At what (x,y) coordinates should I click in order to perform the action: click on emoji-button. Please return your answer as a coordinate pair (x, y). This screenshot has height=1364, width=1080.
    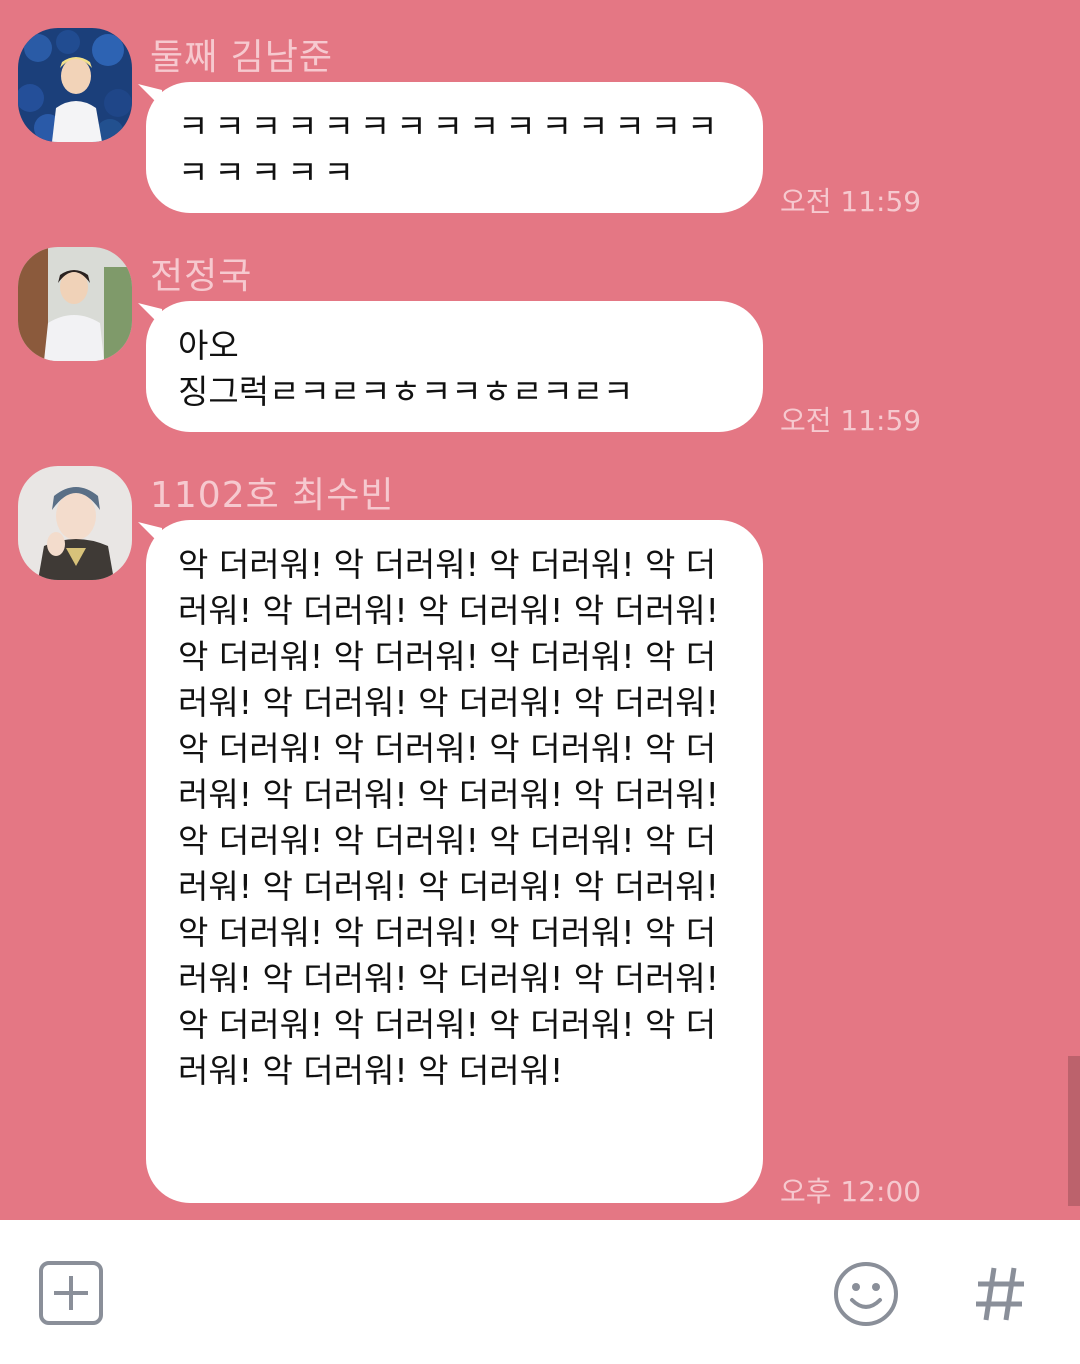
    Looking at the image, I should click on (866, 1294).